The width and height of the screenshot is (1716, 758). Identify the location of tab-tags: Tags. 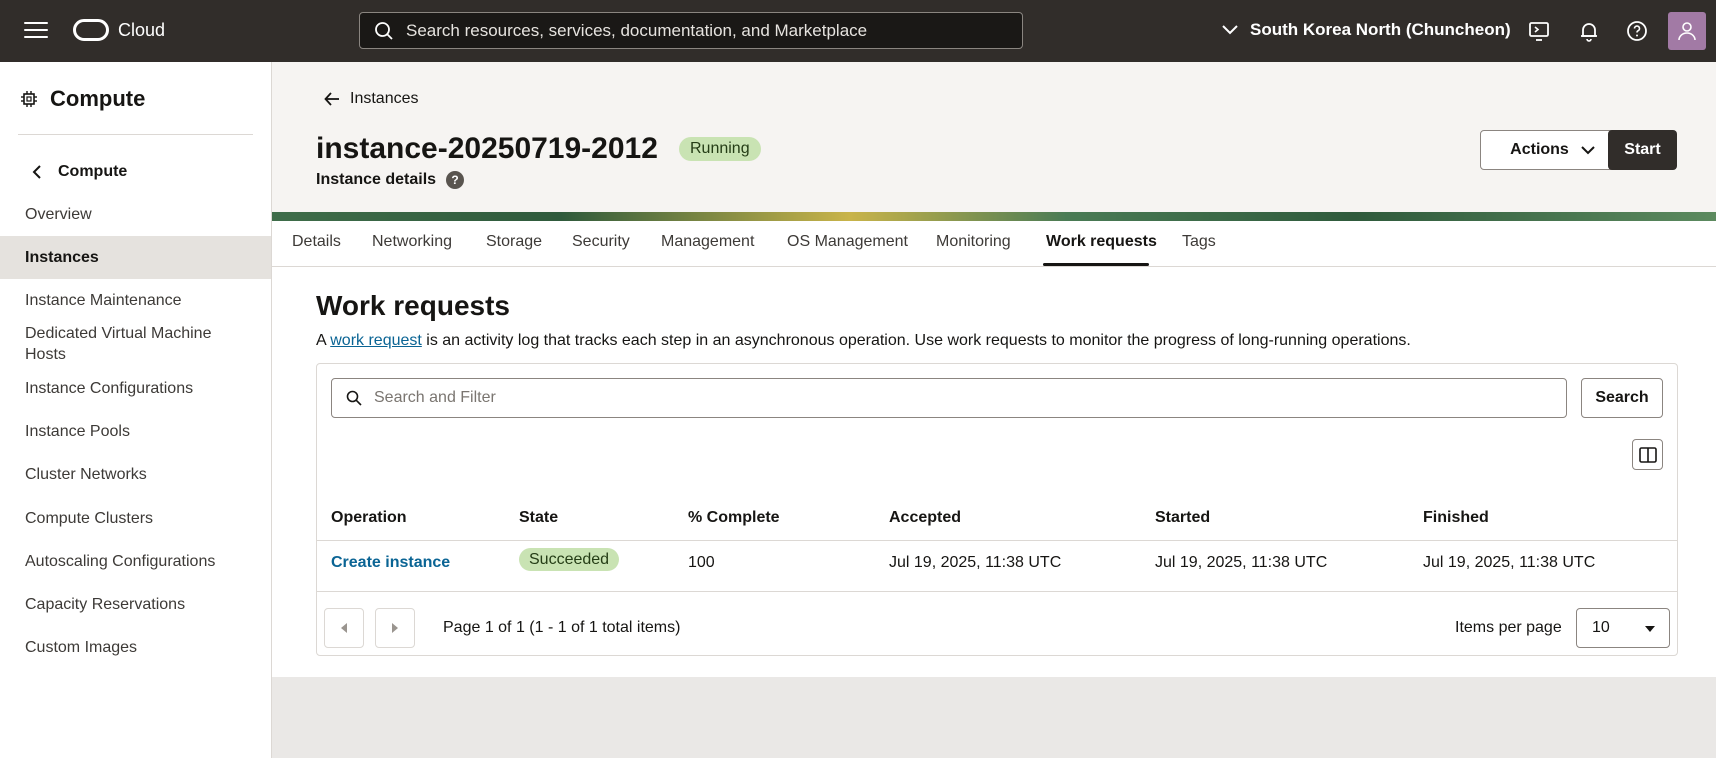
(1199, 242).